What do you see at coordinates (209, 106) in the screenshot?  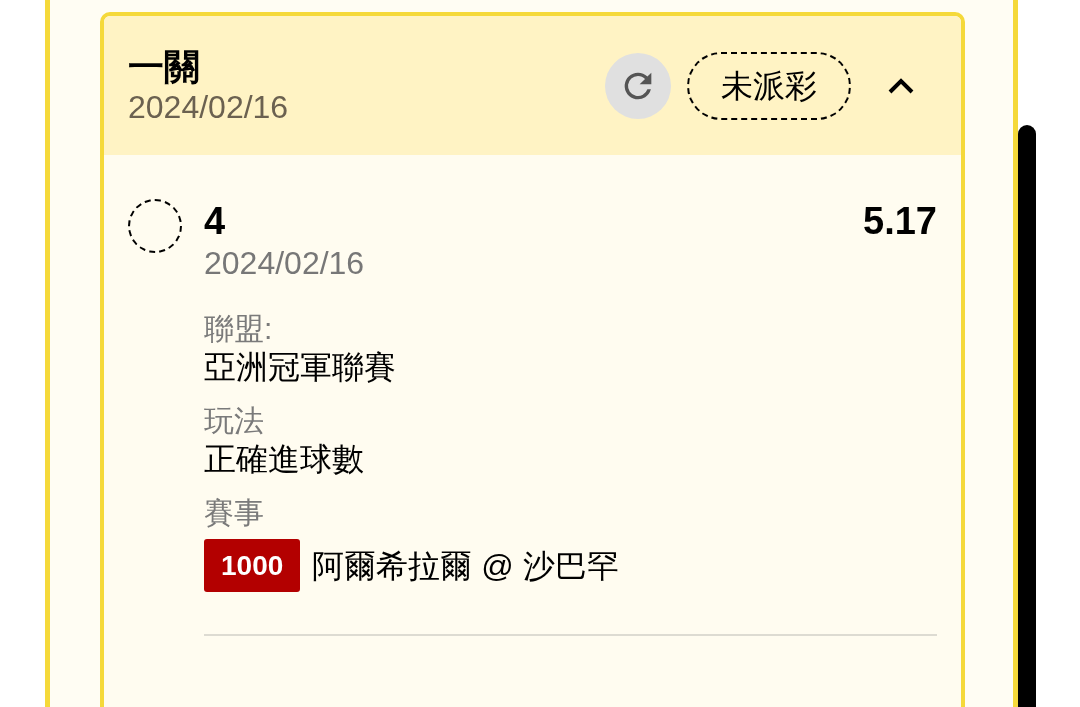 I see `bet-date: 2024/02/16` at bounding box center [209, 106].